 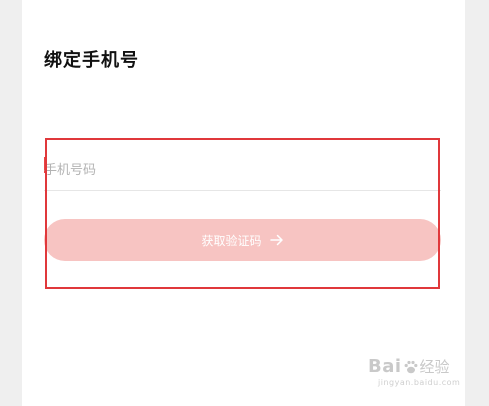 I want to click on get-code-button: 获取验证码, so click(x=242, y=240).